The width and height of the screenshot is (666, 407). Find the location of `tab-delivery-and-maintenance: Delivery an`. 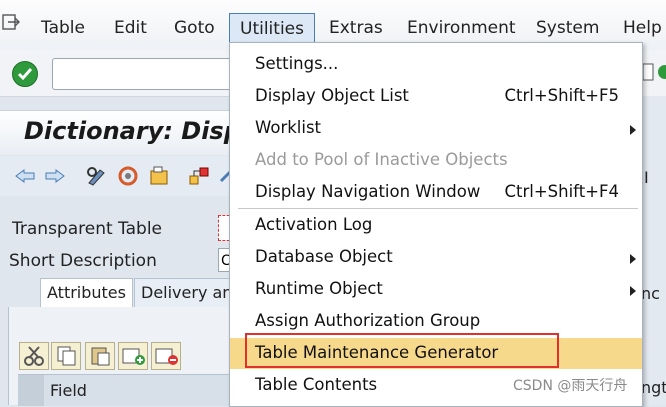

tab-delivery-and-maintenance: Delivery an is located at coordinates (187, 292).